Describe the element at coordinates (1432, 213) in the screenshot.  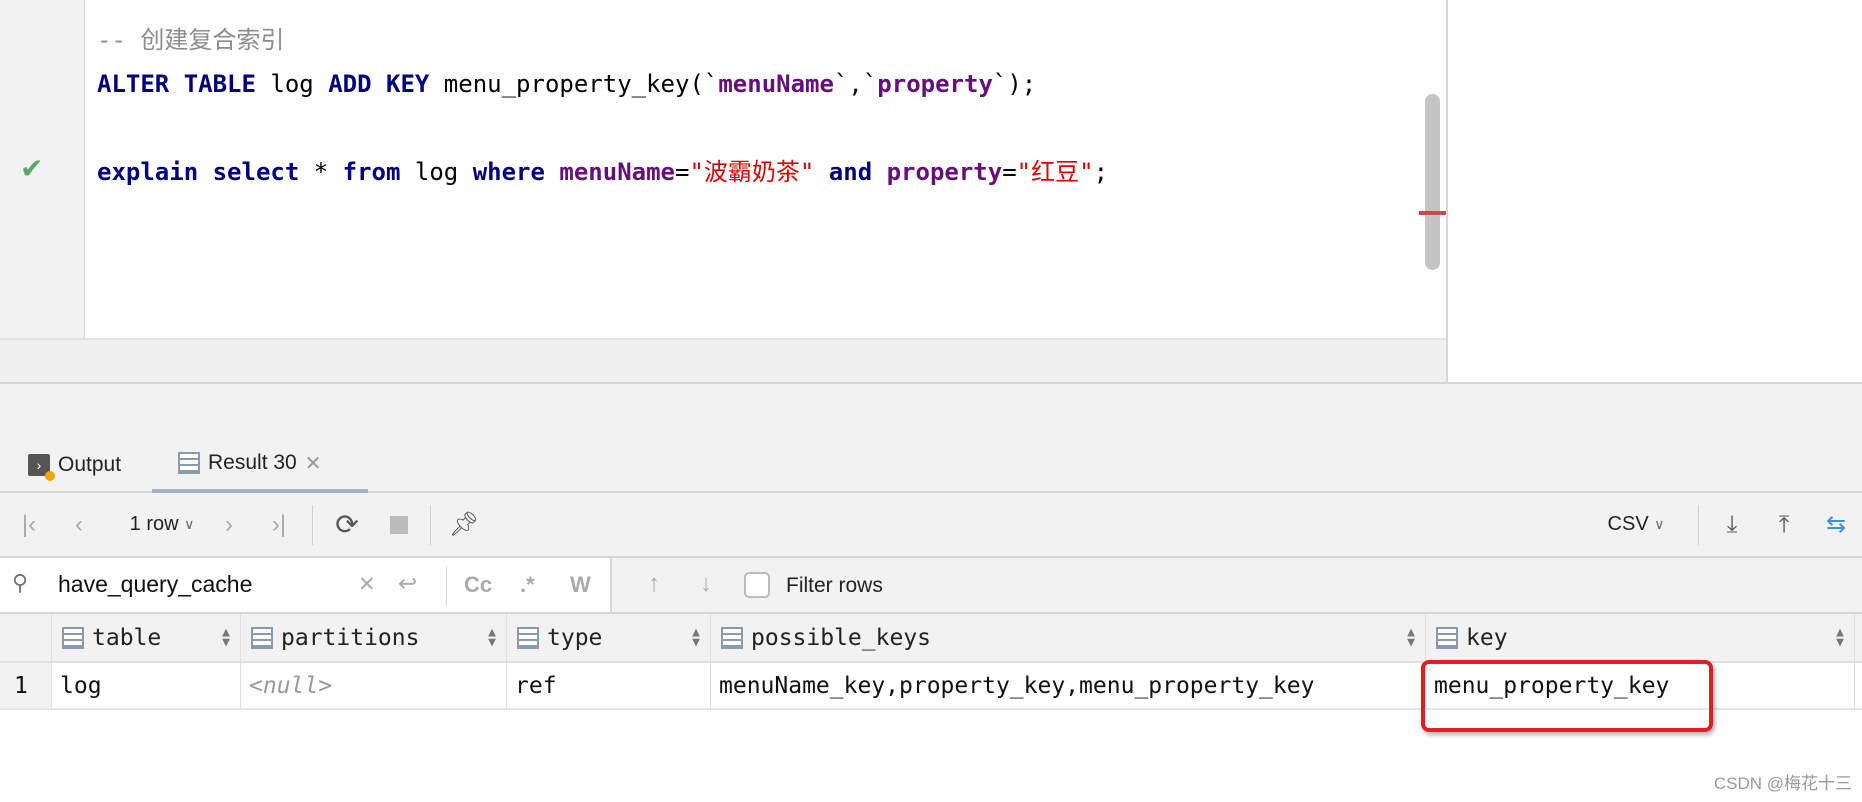
I see `error-stripe-mark` at that location.